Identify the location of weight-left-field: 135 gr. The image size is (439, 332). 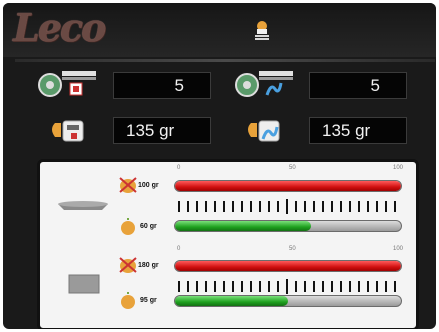
(162, 130).